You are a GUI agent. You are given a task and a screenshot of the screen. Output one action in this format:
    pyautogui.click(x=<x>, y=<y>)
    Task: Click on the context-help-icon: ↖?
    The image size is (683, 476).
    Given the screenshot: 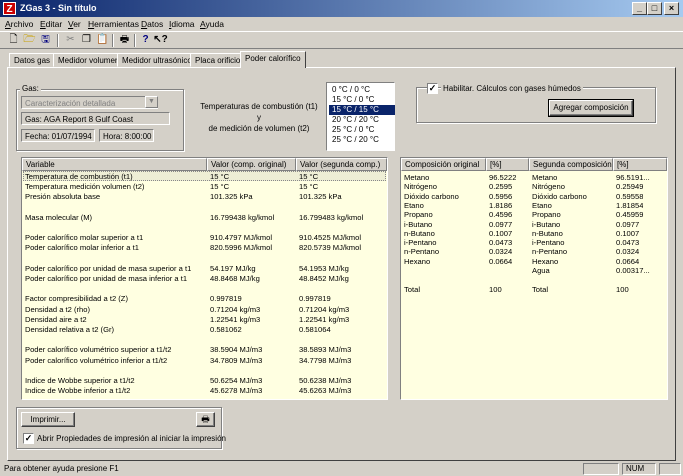 What is the action you would take?
    pyautogui.click(x=160, y=40)
    